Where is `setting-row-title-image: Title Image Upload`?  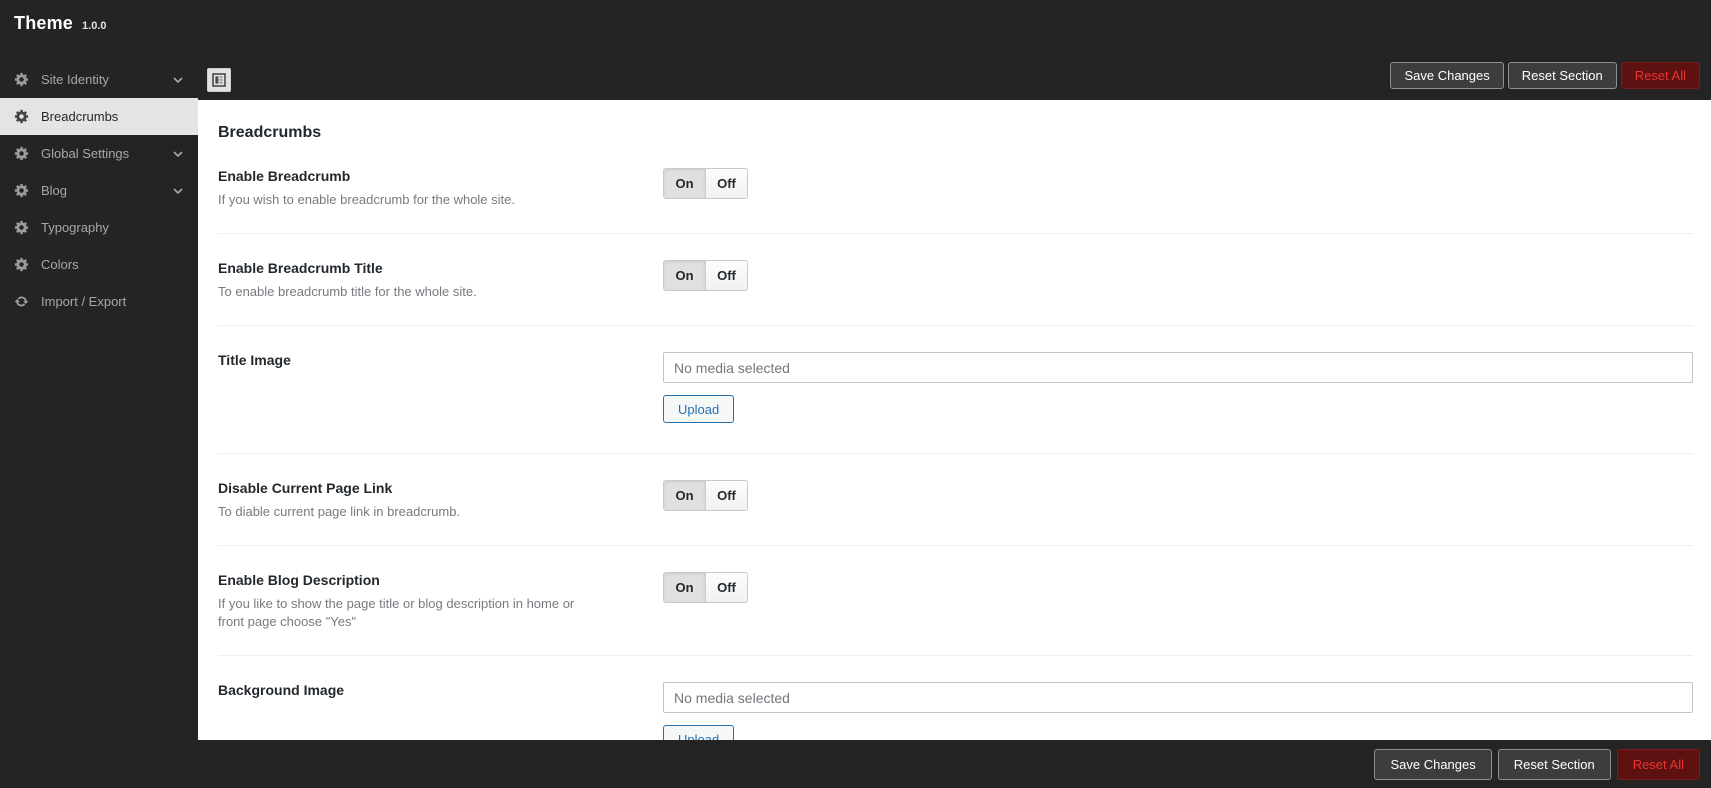
setting-row-title-image: Title Image Upload is located at coordinates (955, 390).